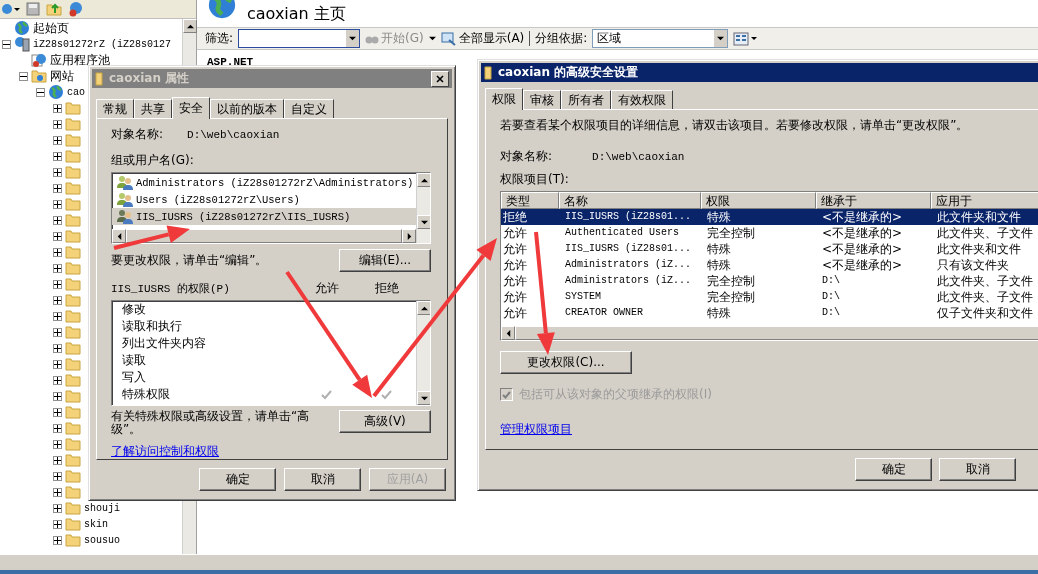 This screenshot has width=1038, height=574. What do you see at coordinates (504, 99) in the screenshot?
I see `tab: 权限` at bounding box center [504, 99].